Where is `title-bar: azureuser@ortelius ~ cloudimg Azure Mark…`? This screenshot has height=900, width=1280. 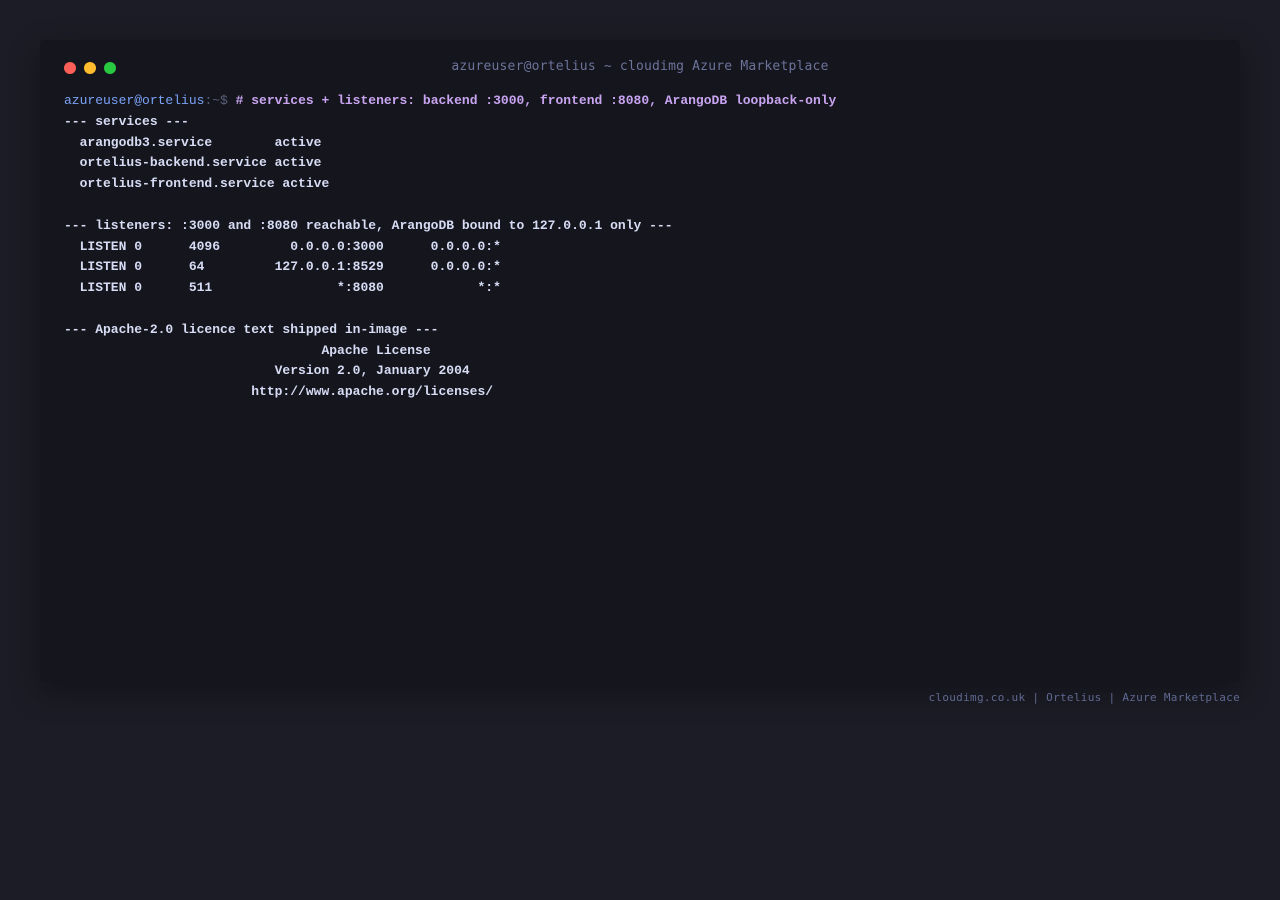 title-bar: azureuser@ortelius ~ cloudimg Azure Mark… is located at coordinates (640, 68).